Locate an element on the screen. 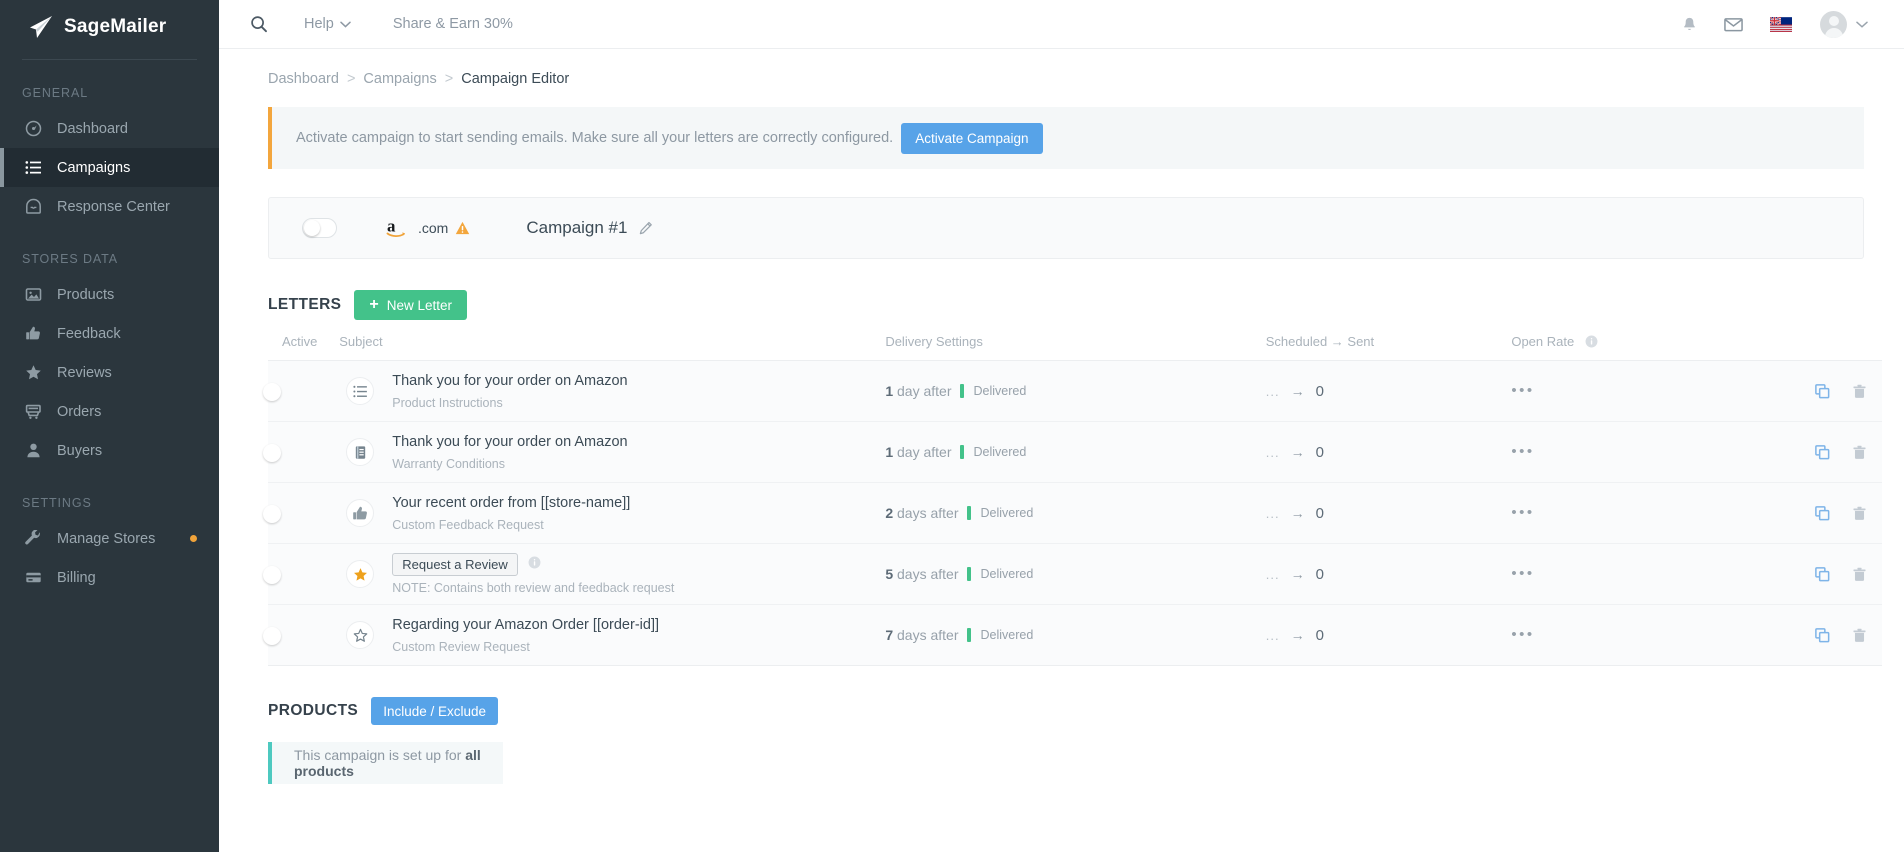  sidebar-item-billing: Billing is located at coordinates (109, 577).